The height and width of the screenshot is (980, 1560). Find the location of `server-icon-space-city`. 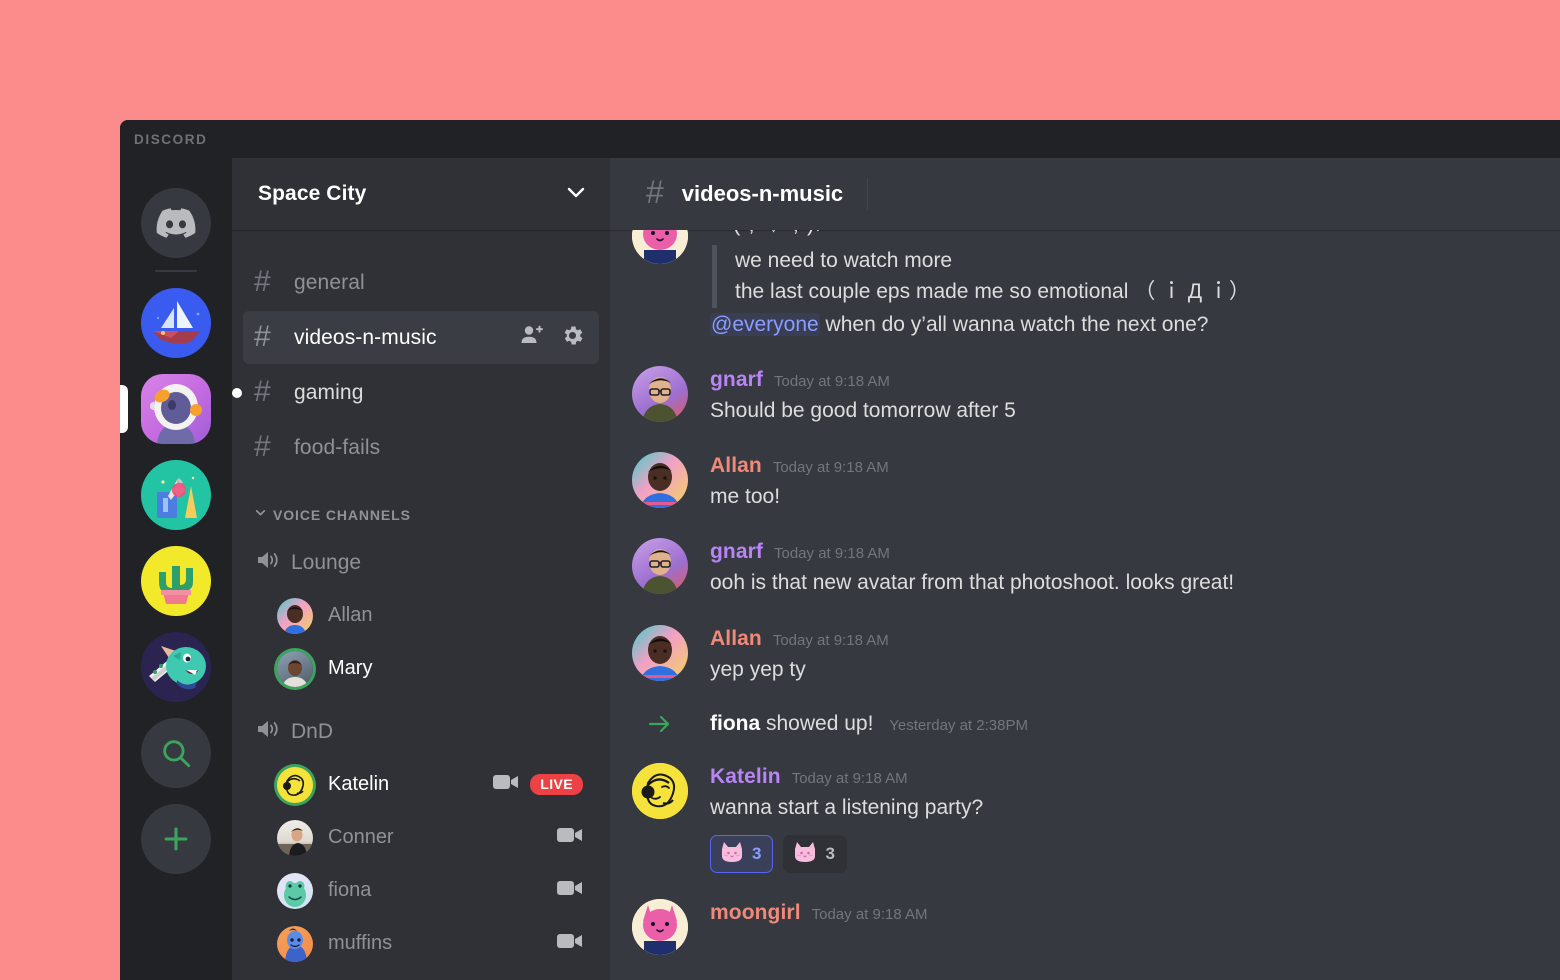

server-icon-space-city is located at coordinates (176, 409).